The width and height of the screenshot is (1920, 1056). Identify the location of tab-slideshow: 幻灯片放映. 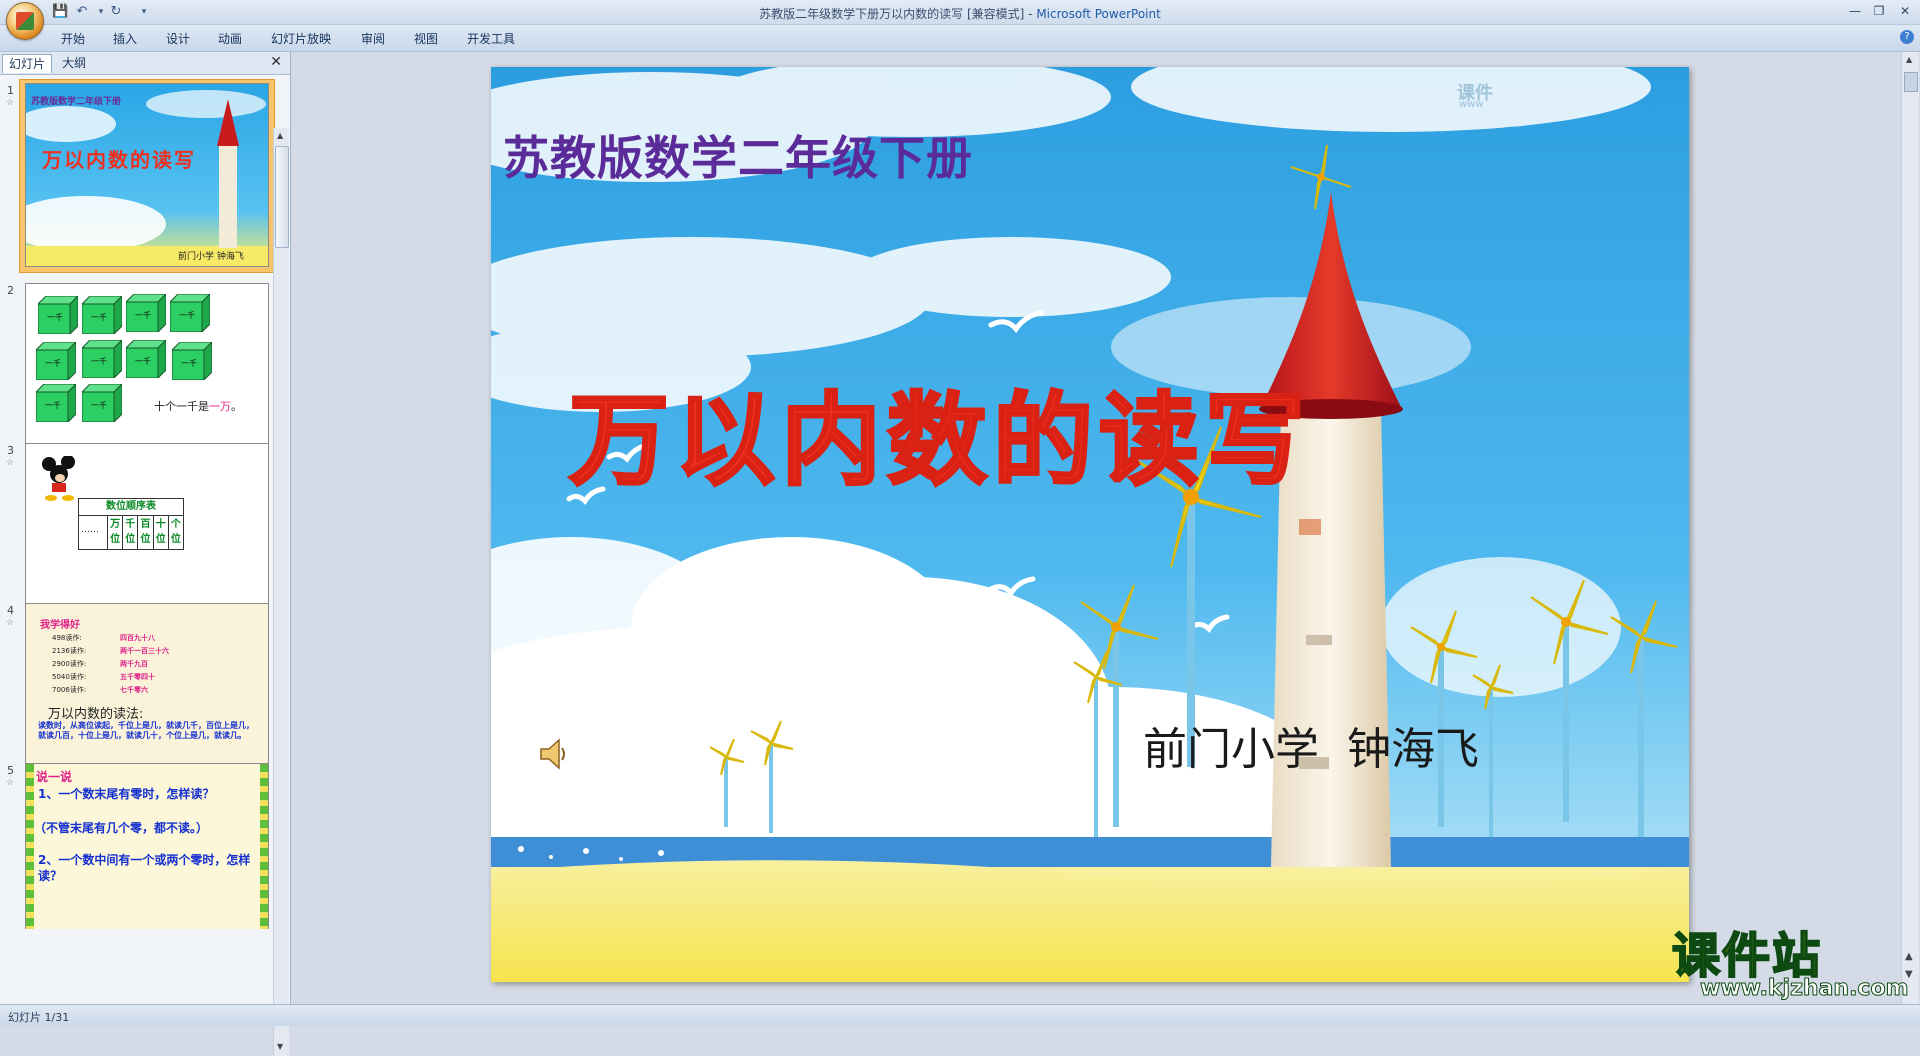
(301, 38).